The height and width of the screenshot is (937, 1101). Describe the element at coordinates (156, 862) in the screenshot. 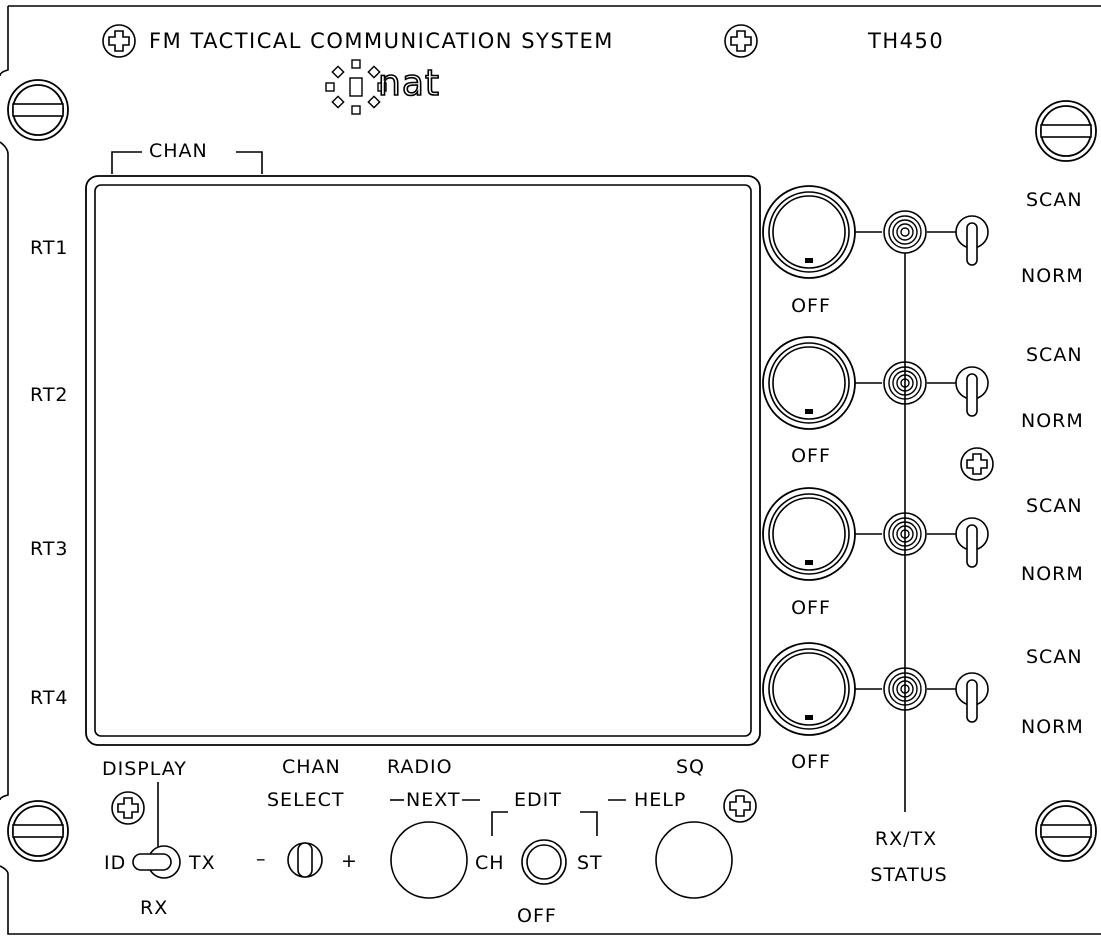

I see `display-toggle-switch` at that location.